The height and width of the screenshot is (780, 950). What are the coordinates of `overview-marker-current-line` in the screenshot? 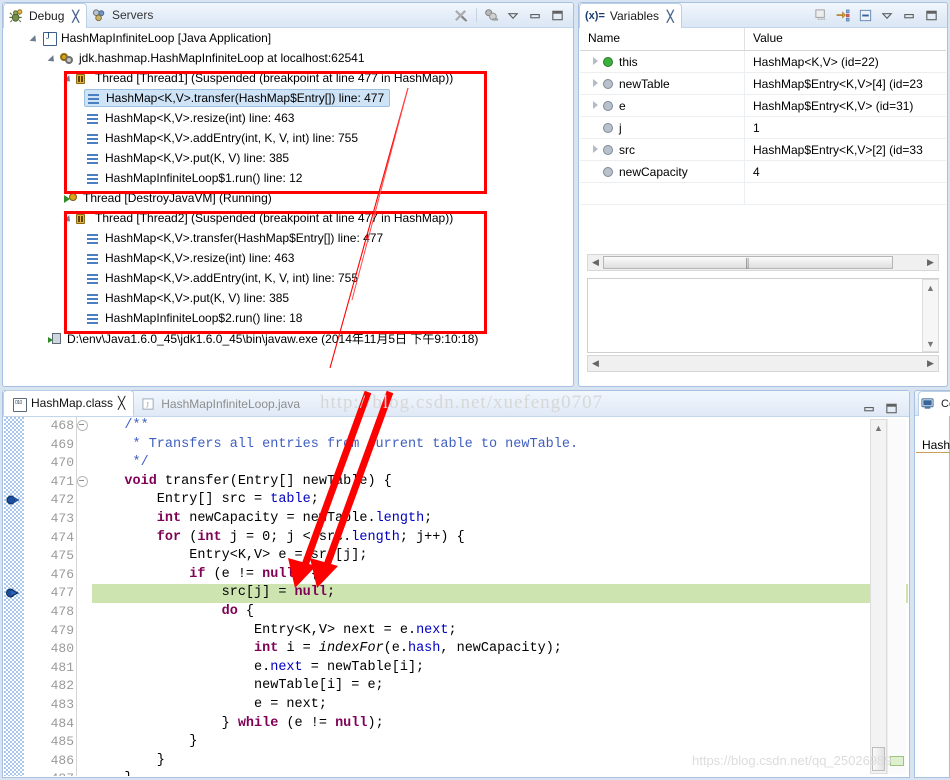 It's located at (897, 761).